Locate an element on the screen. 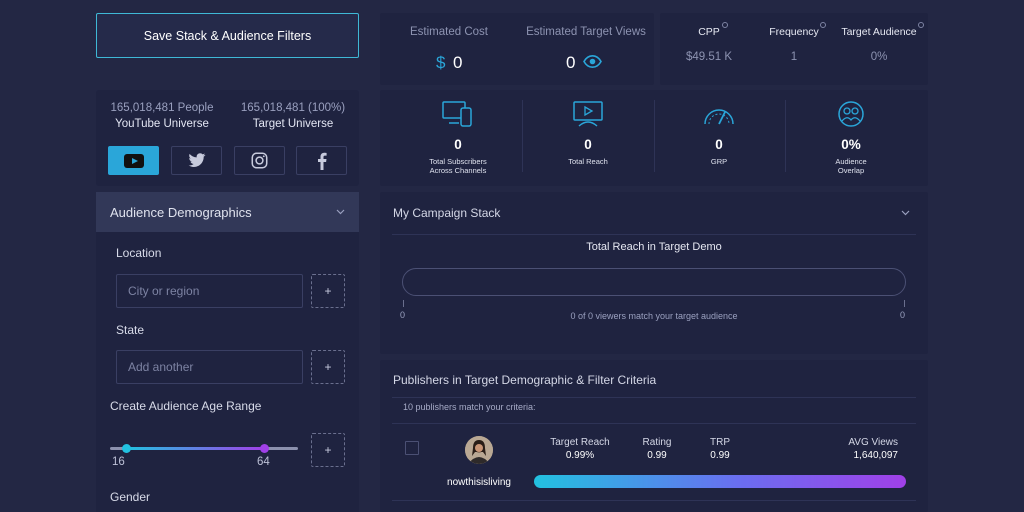 The image size is (1024, 512). facebook-icon is located at coordinates (322, 161).